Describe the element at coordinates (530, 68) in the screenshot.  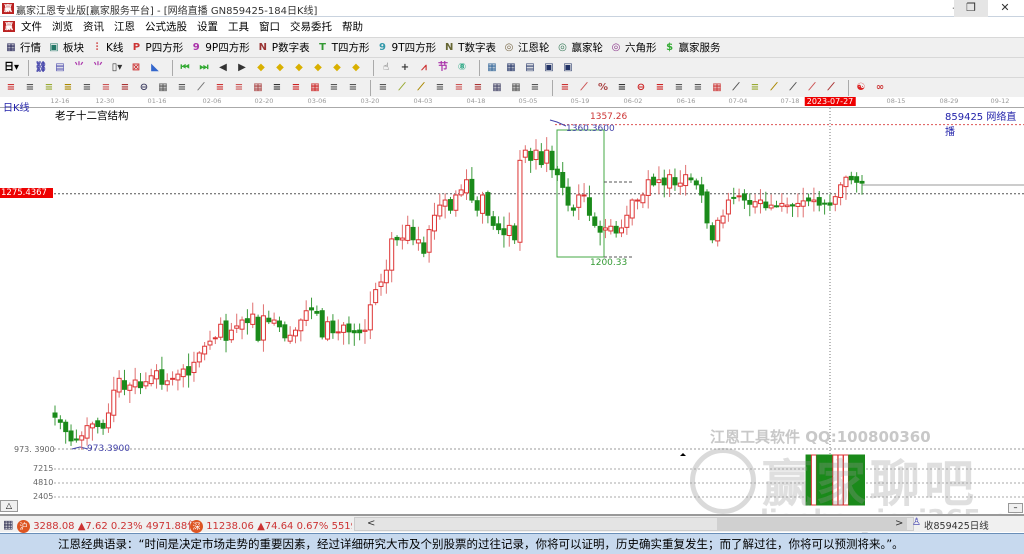
I see `report-icon: ▤` at that location.